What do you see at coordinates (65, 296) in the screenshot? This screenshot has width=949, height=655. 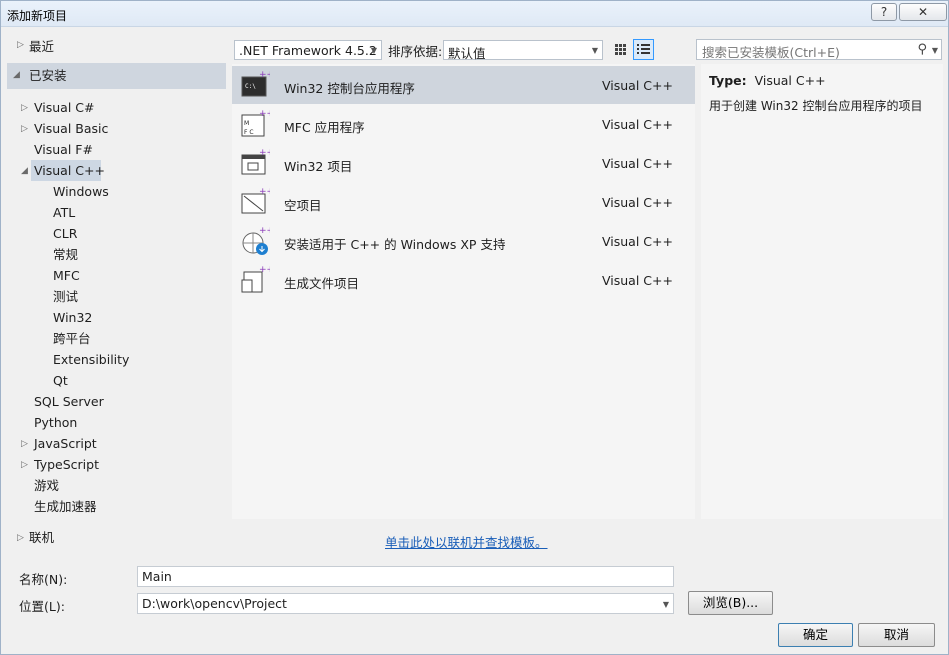 I see `tree-item: 测试` at bounding box center [65, 296].